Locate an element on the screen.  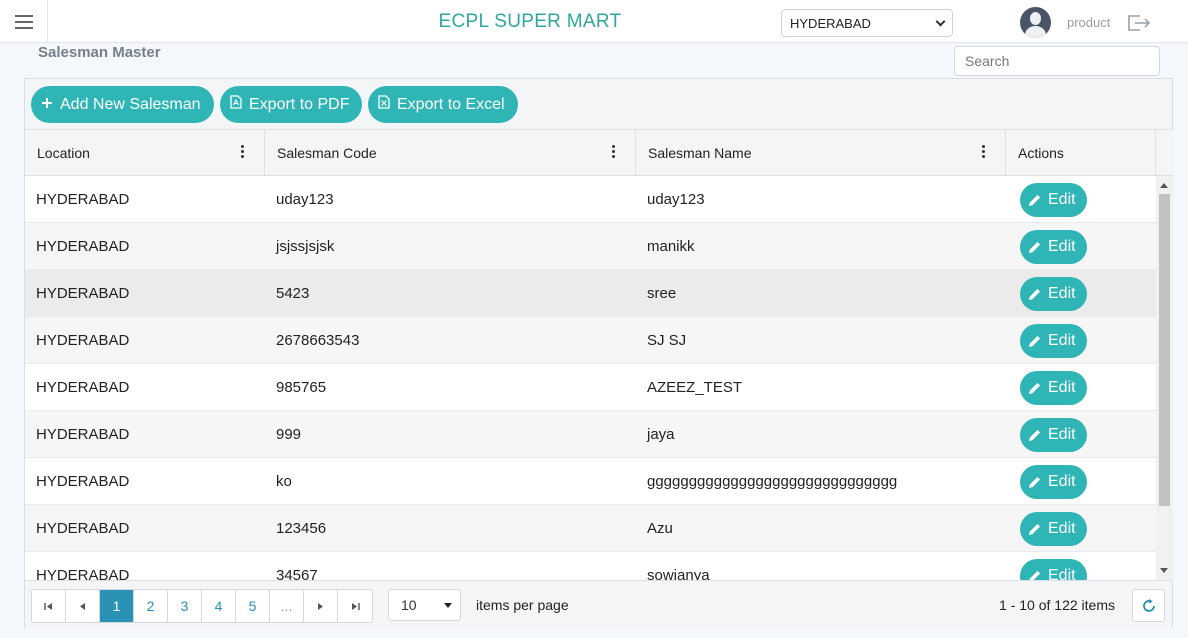
cell-salesman-name: SJ SJ is located at coordinates (667, 340).